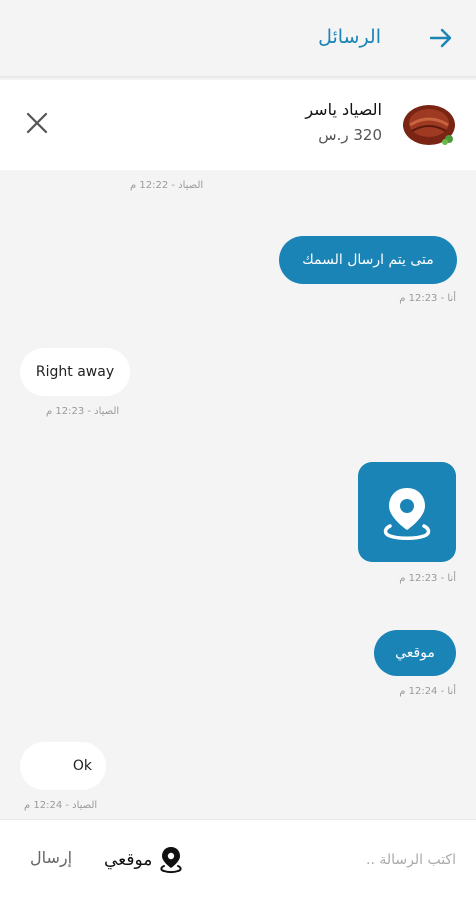  Describe the element at coordinates (167, 185) in the screenshot. I see `message-meta: الصياد - 12:22 م` at that location.